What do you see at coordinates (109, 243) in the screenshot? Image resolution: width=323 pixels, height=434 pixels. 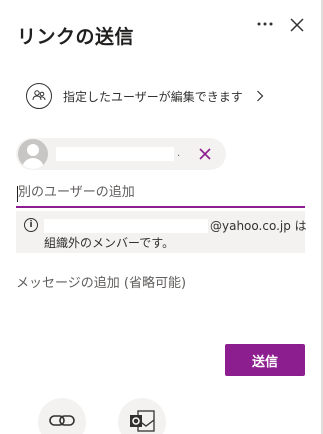 I see `warning-message: 組織外のメンバーです。` at bounding box center [109, 243].